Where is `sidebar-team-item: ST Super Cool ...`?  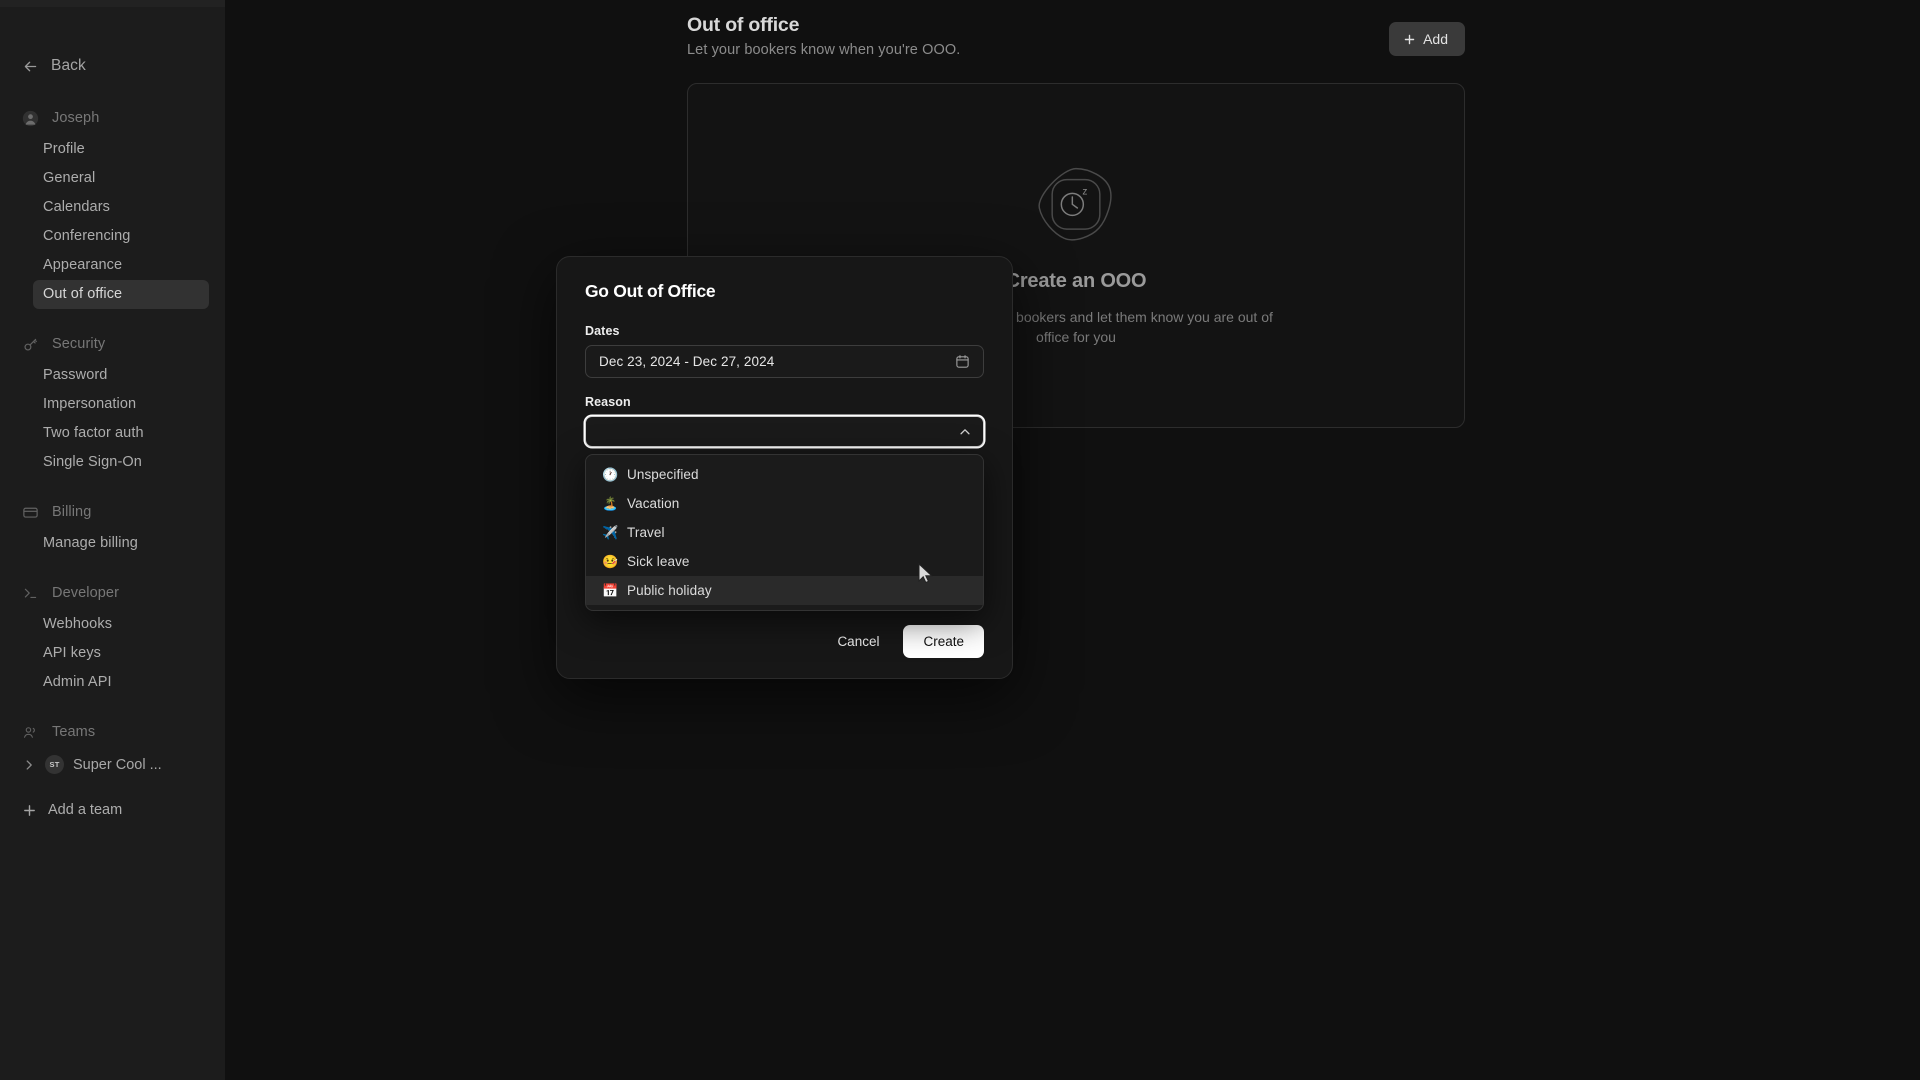
sidebar-team-item: ST Super Cool ... is located at coordinates (112, 764).